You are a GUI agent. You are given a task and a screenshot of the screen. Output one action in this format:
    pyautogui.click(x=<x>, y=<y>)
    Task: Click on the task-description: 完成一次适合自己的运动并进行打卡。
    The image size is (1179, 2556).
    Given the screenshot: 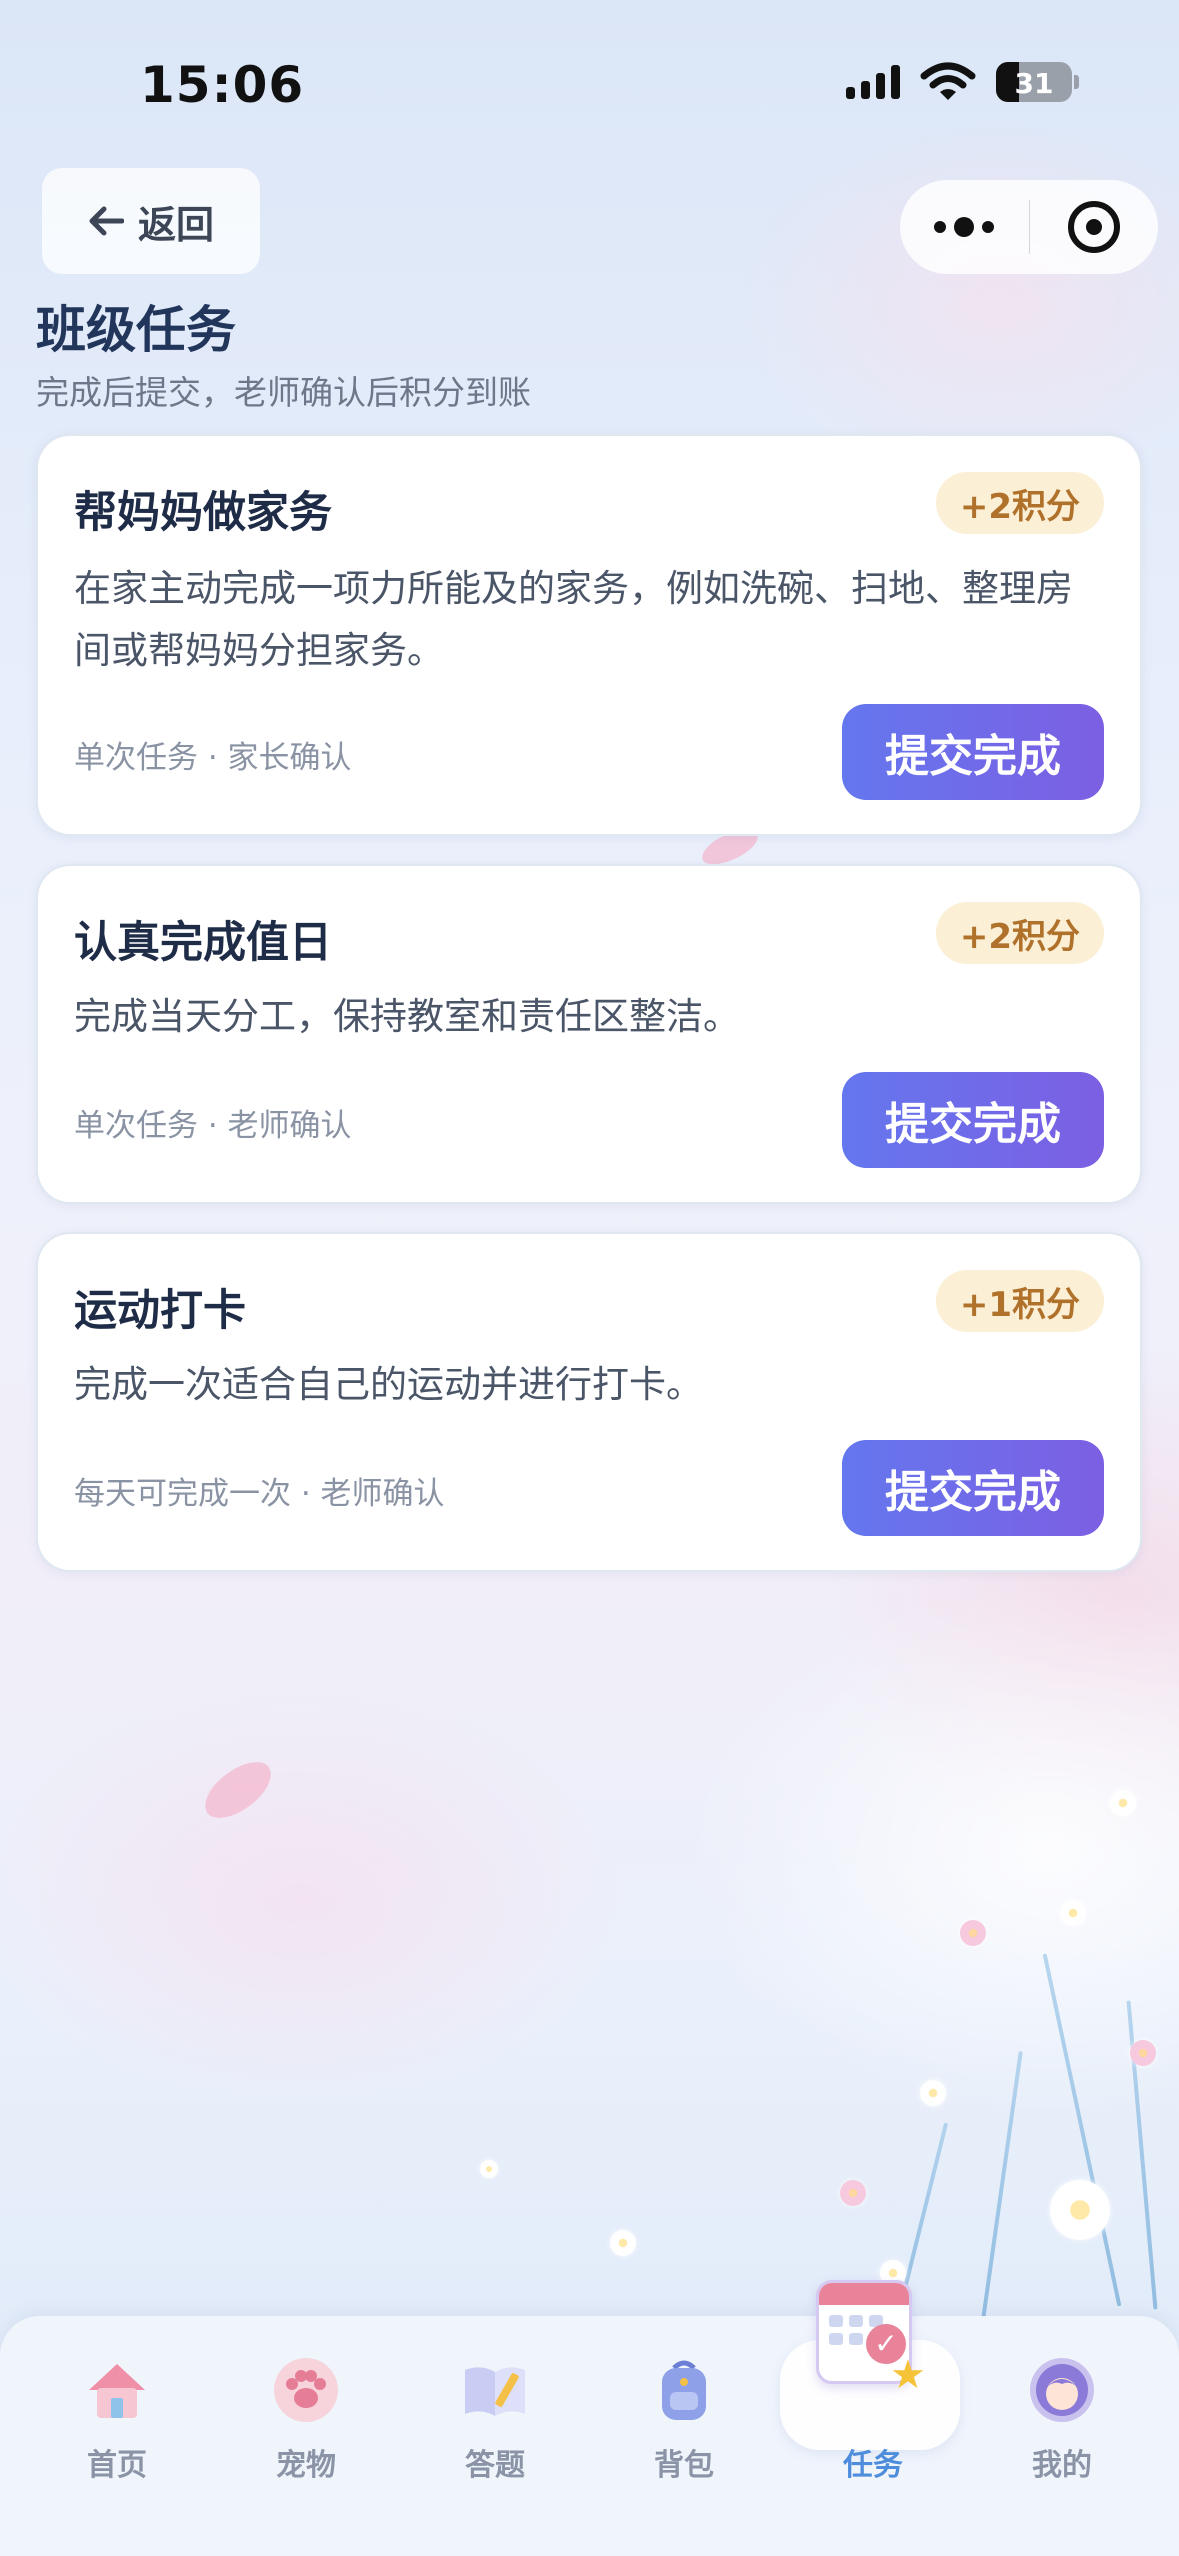 What is the action you would take?
    pyautogui.click(x=388, y=1384)
    